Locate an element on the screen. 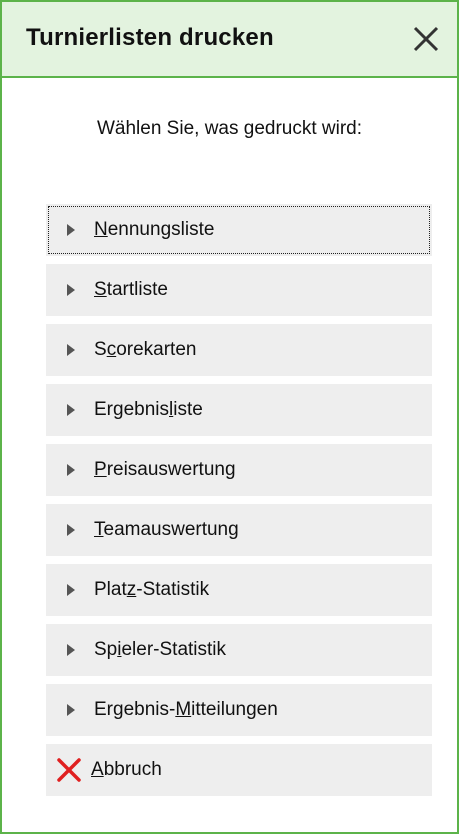  close-icon is located at coordinates (426, 39).